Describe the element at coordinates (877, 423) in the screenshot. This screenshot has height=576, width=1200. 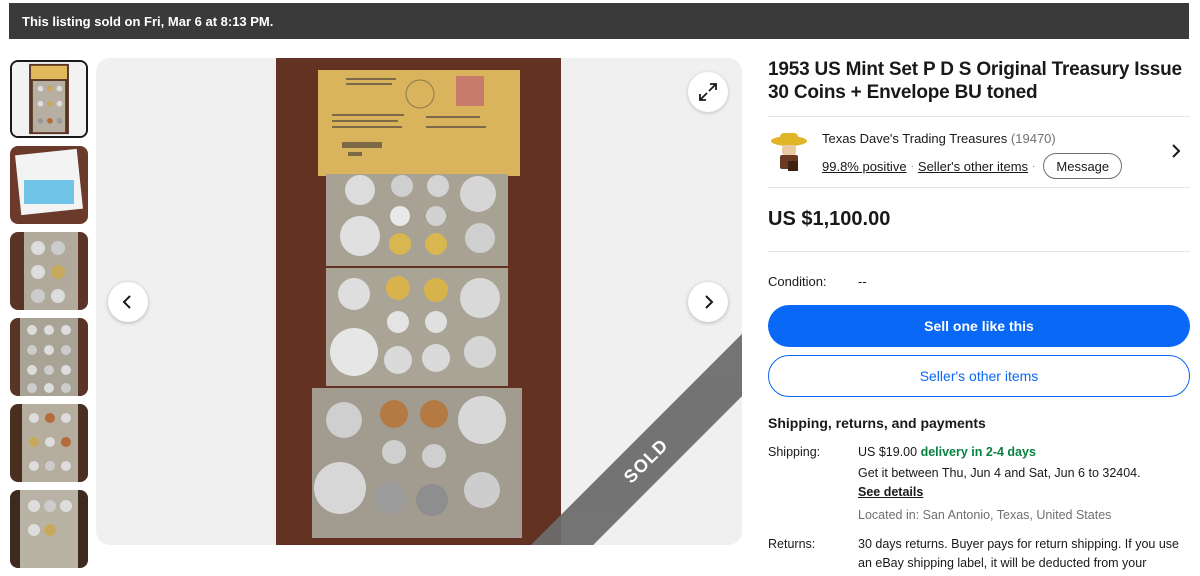
I see `shipping-heading: Shipping, returns, and payments` at that location.